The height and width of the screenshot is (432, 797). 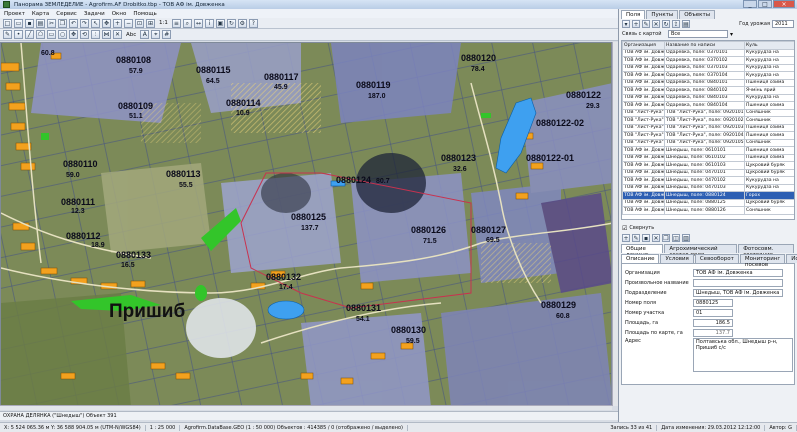 I want to click on info-icon: i, so click(x=209, y=23).